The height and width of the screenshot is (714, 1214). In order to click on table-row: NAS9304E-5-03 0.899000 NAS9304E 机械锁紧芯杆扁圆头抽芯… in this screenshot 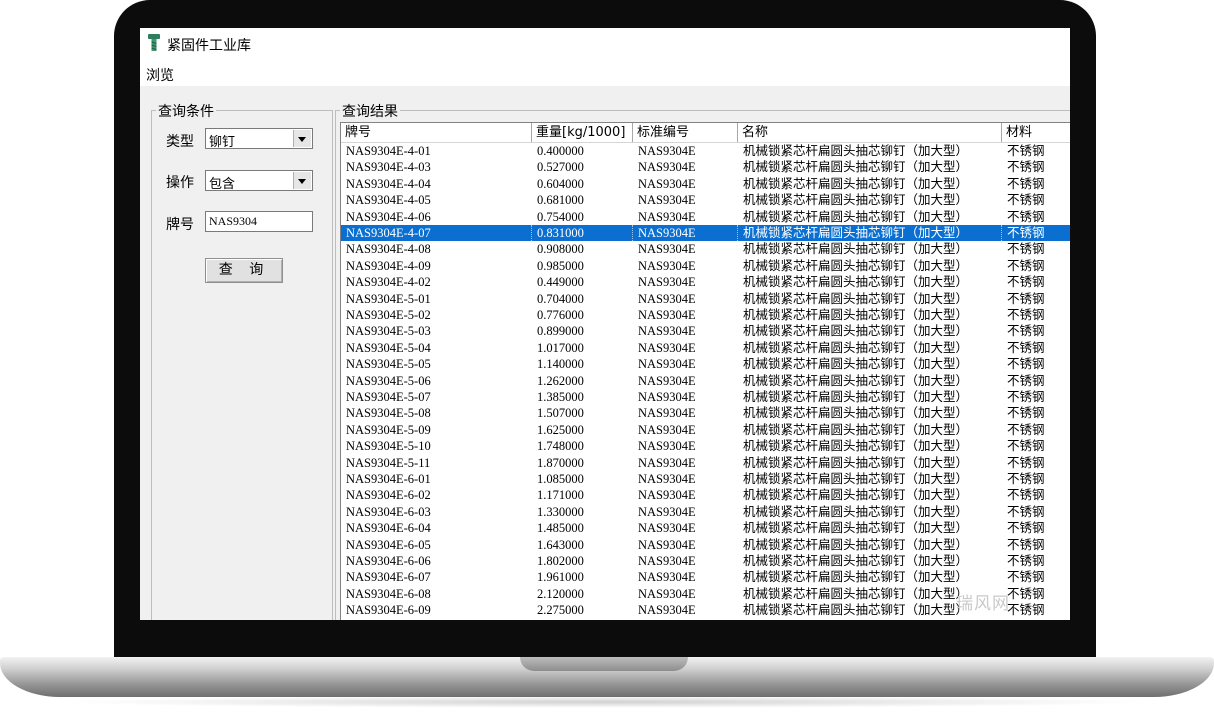, I will do `click(705, 331)`.